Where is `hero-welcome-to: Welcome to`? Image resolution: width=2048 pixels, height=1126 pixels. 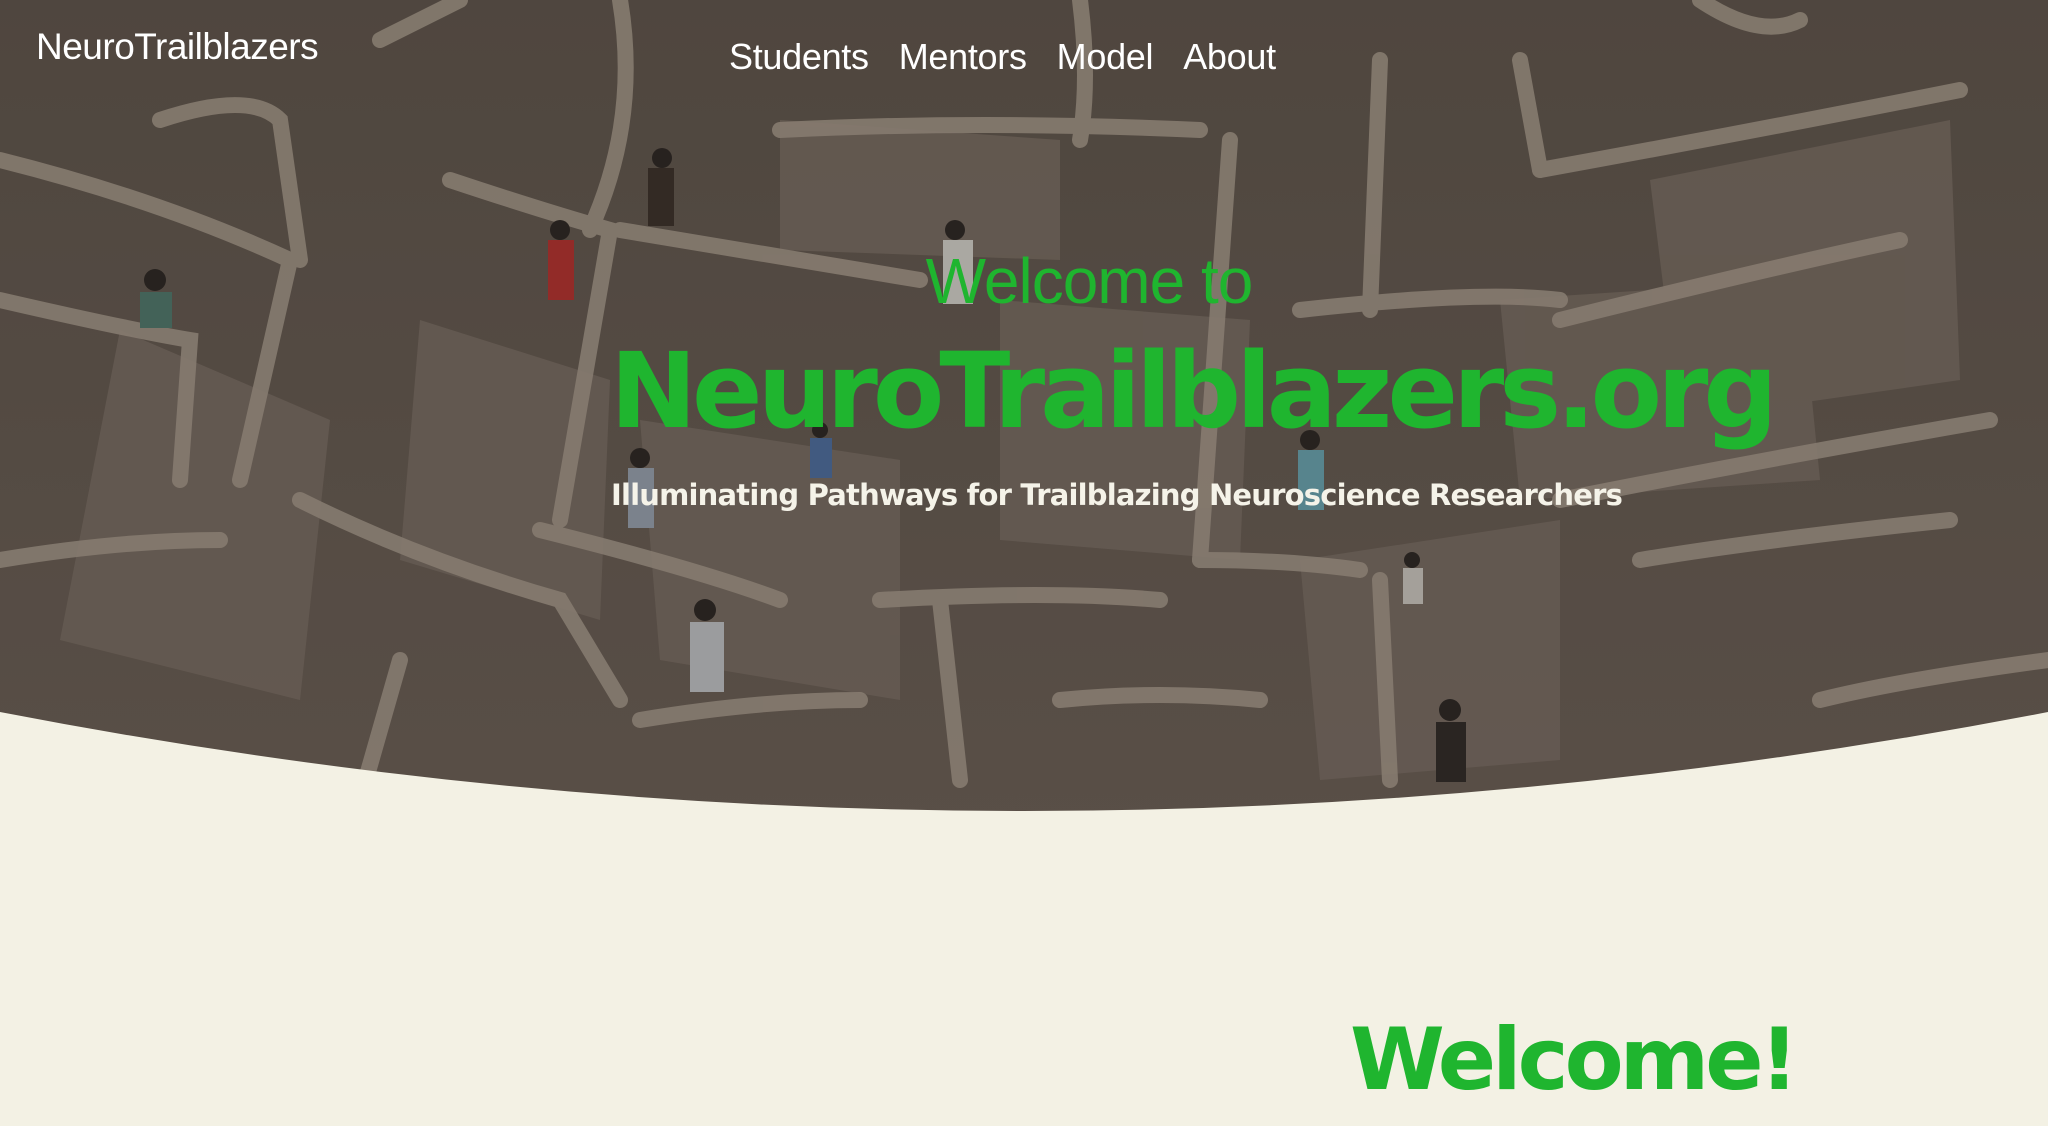
hero-welcome-to: Welcome to is located at coordinates (1089, 281).